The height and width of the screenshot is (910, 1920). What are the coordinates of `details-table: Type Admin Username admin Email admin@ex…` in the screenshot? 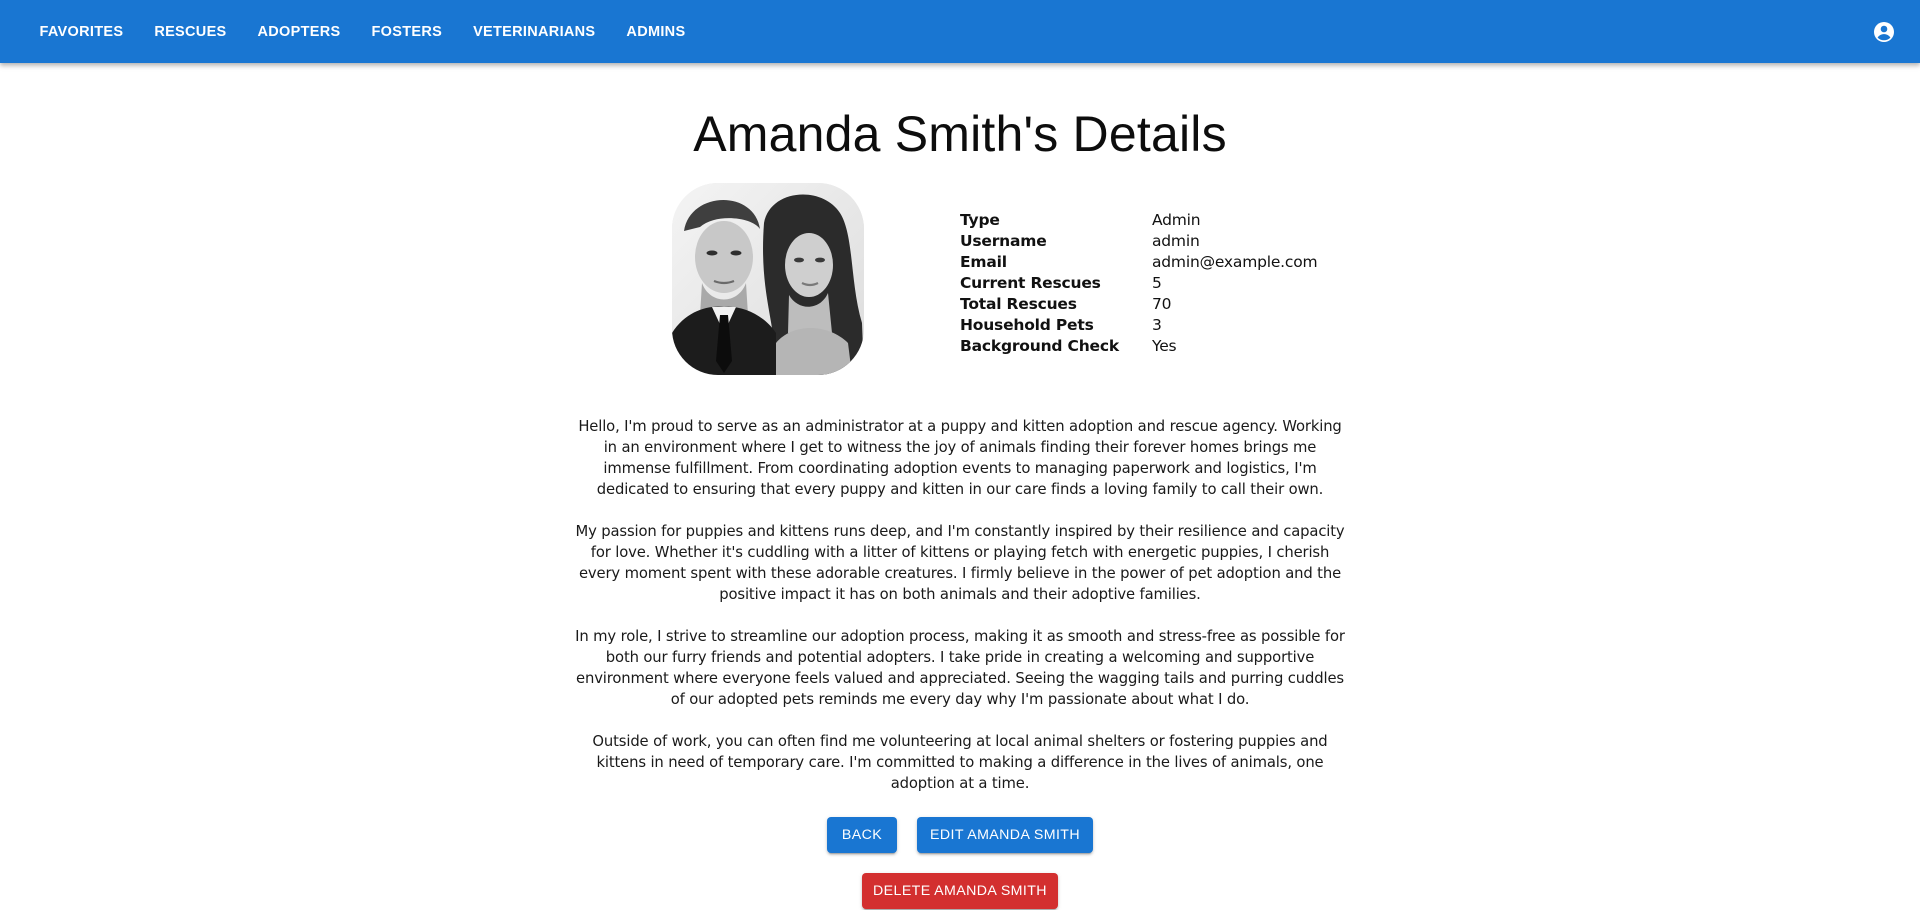 It's located at (1139, 282).